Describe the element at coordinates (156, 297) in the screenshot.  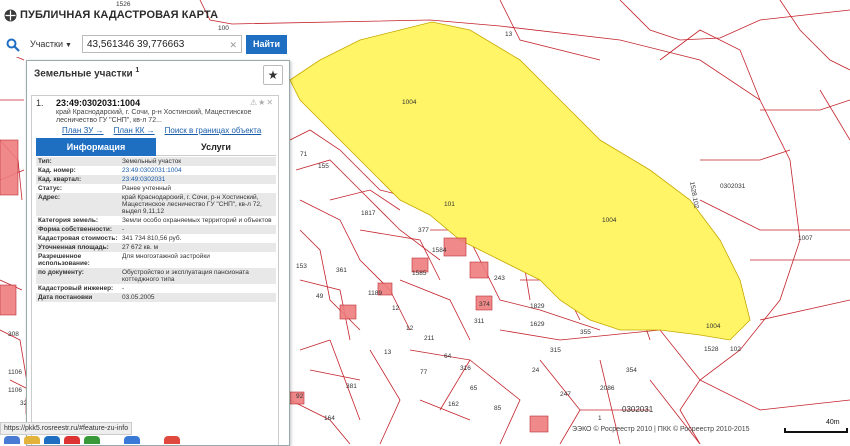
I see `table-row: Дата постановки 03.05.2005` at that location.